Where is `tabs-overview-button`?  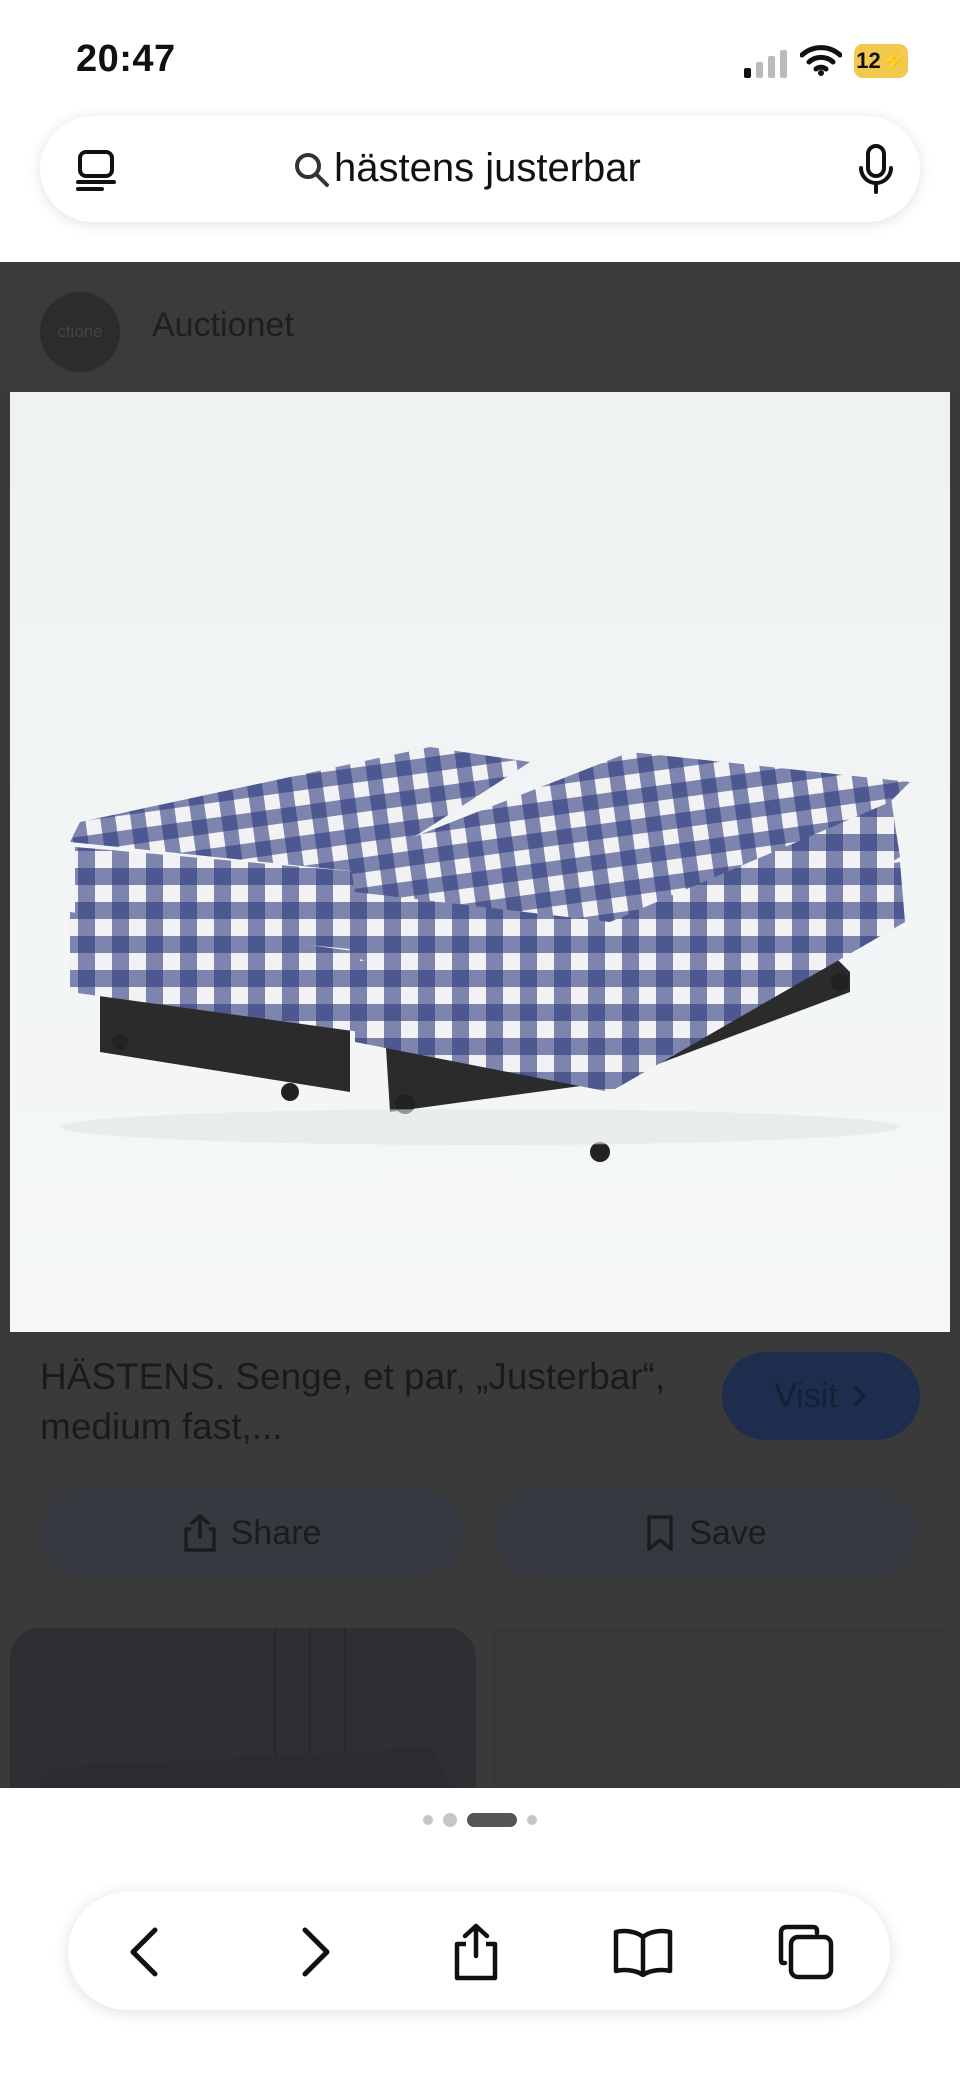
tabs-overview-button is located at coordinates (806, 1952).